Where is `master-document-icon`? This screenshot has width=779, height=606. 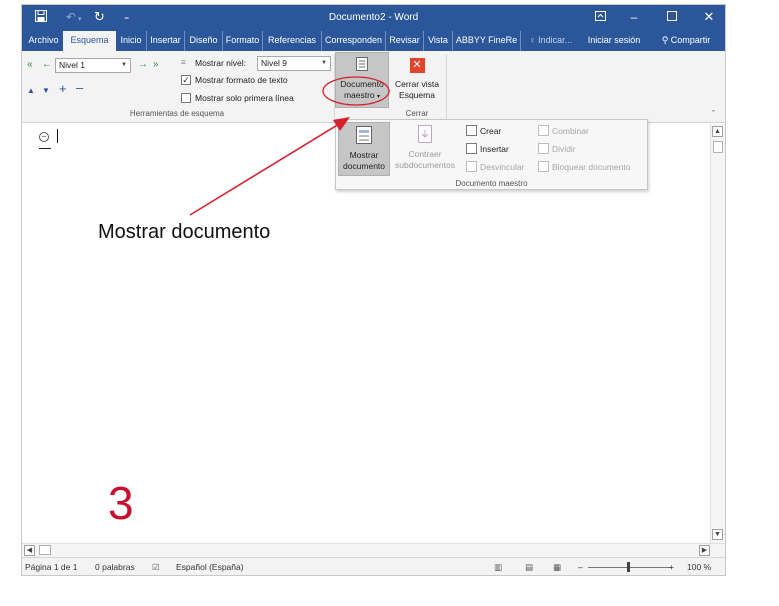
master-document-icon is located at coordinates (362, 64).